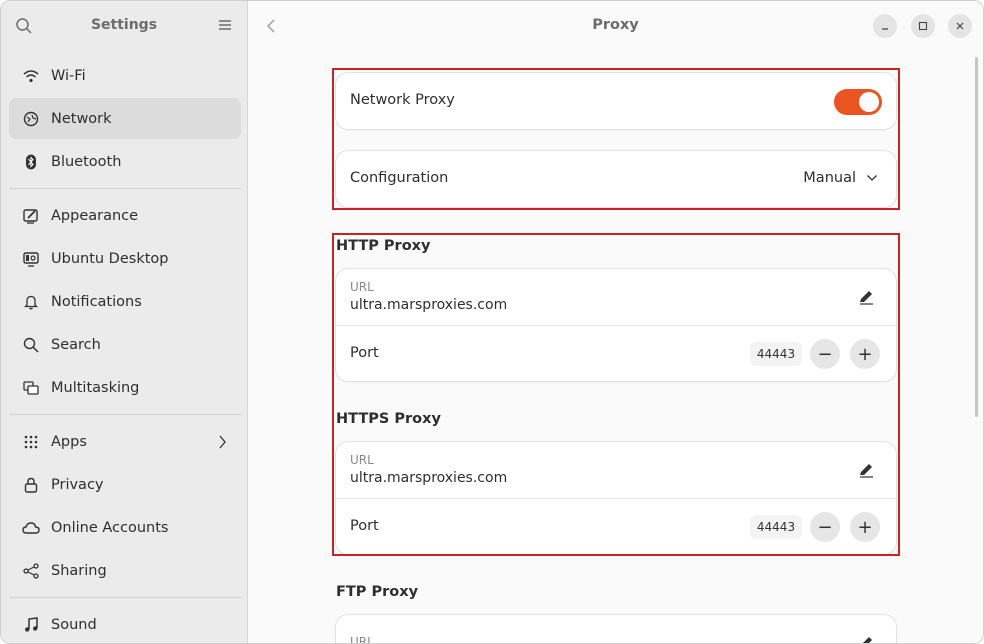 The width and height of the screenshot is (984, 644). I want to click on cloud-icon, so click(31, 528).